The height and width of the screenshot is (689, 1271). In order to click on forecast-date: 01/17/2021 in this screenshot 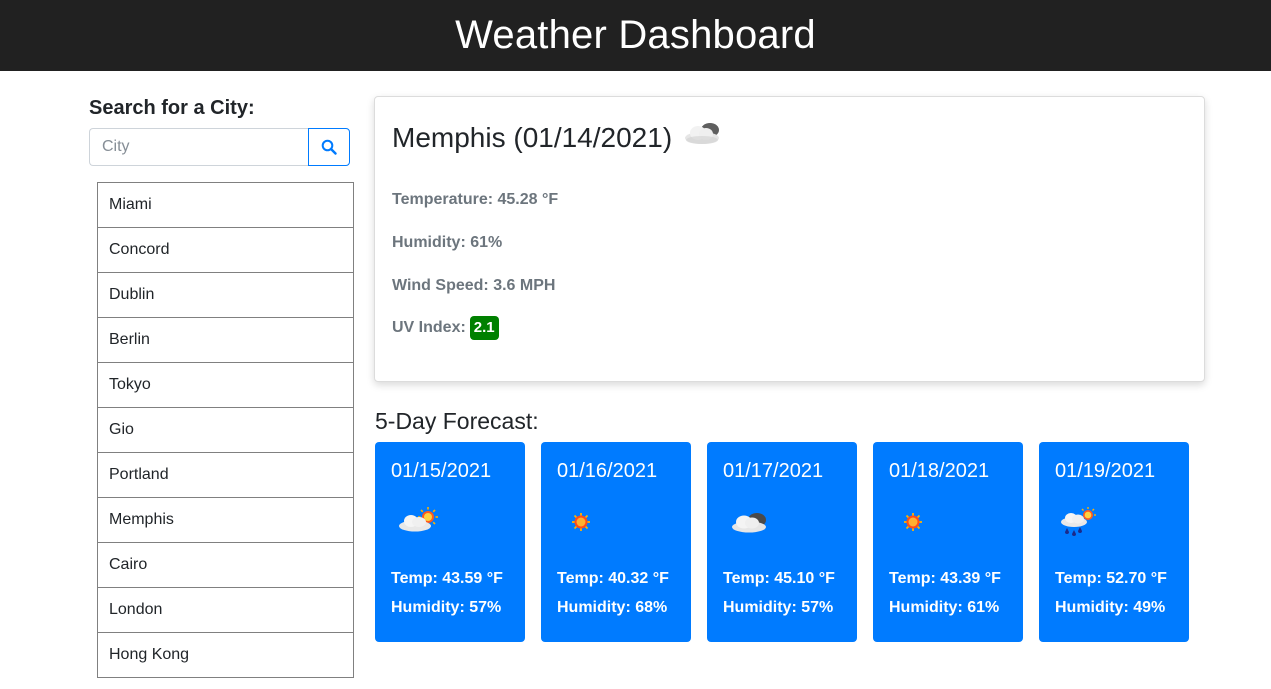, I will do `click(773, 471)`.